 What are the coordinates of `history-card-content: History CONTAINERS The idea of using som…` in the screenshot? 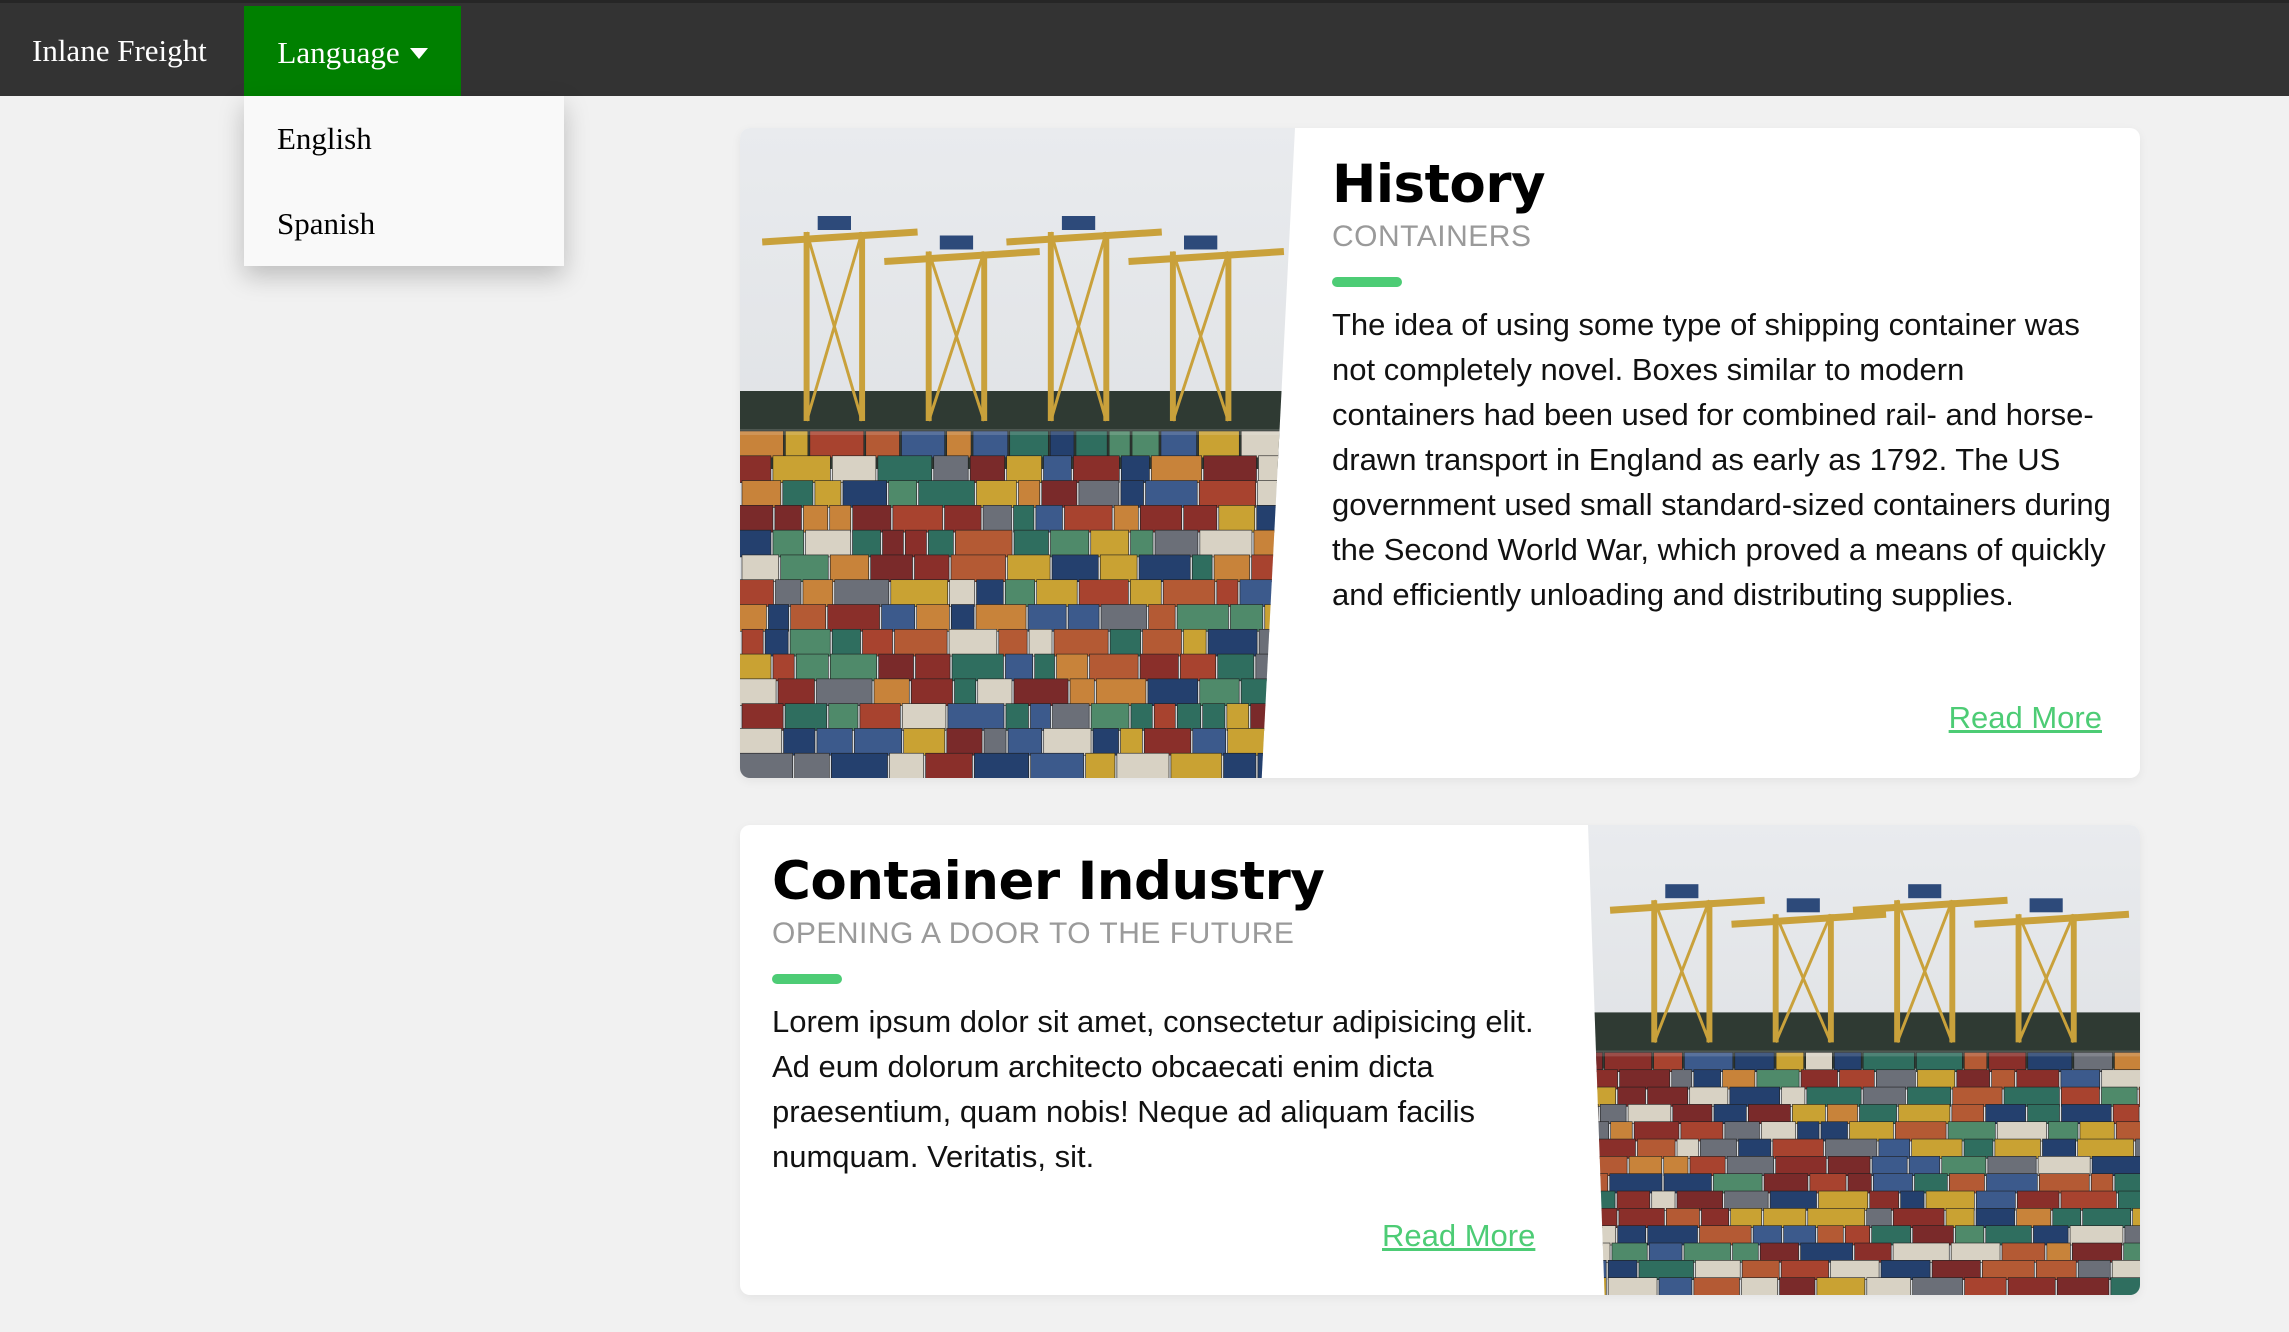 It's located at (1722, 372).